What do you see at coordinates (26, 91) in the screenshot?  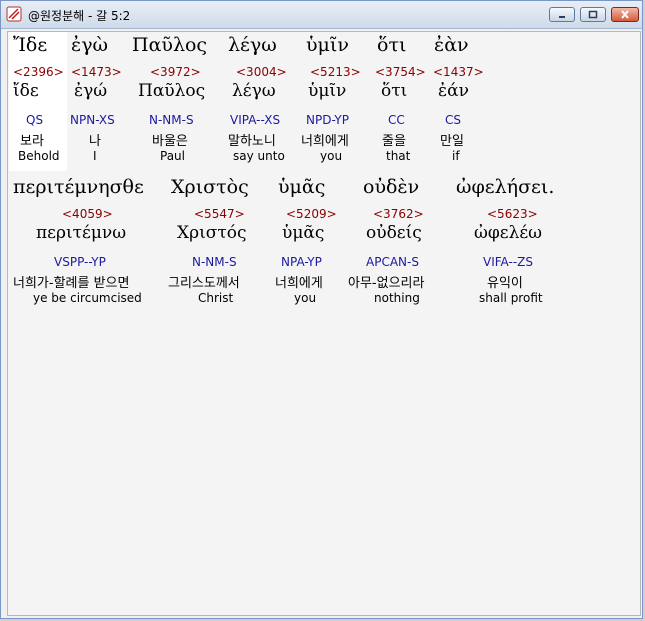 I see `lemma: ἴδε` at bounding box center [26, 91].